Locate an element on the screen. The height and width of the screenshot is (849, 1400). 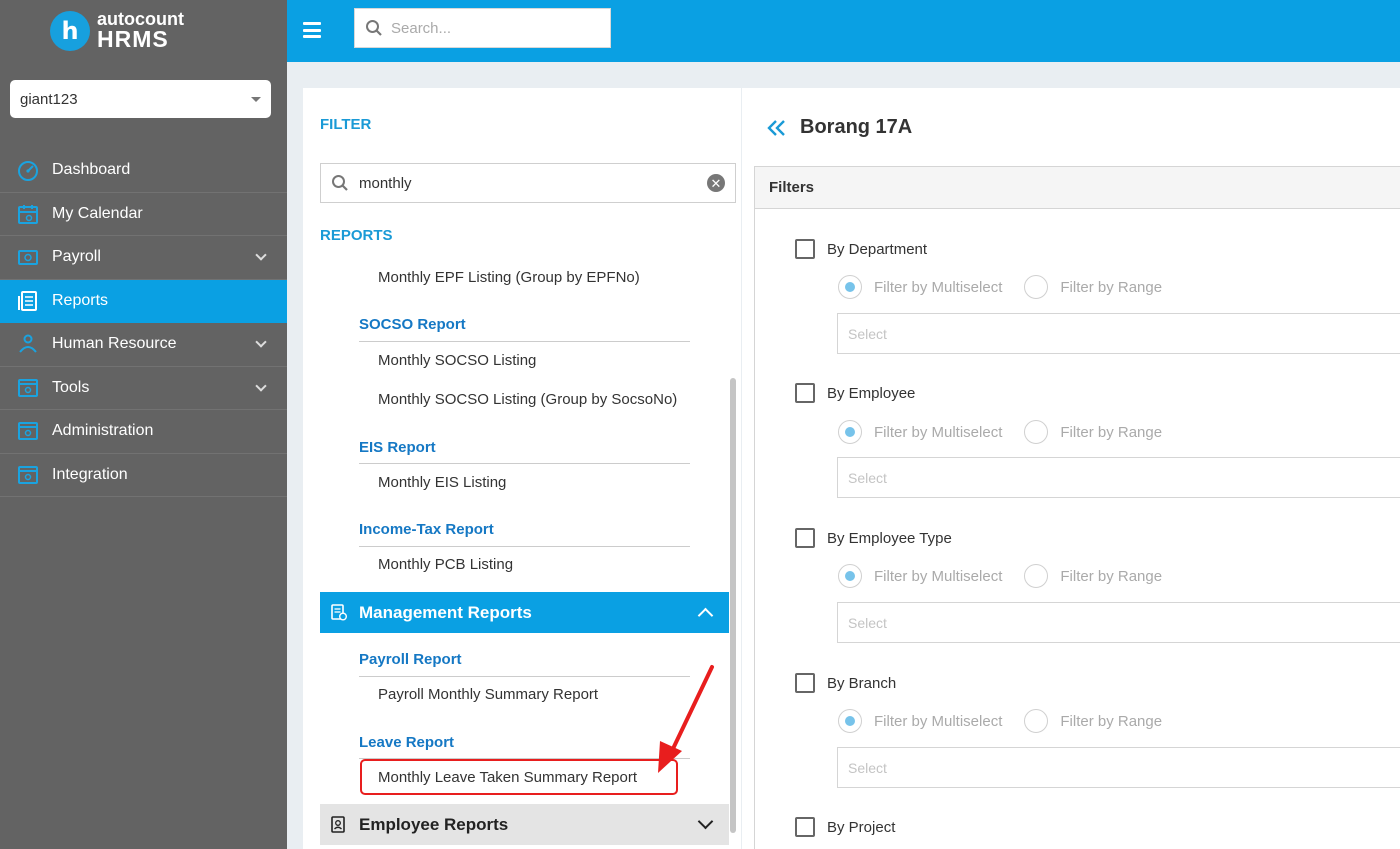
report-link-monthly-epf-group: Monthly EPF Listing (Group by EPFNo) is located at coordinates (509, 277).